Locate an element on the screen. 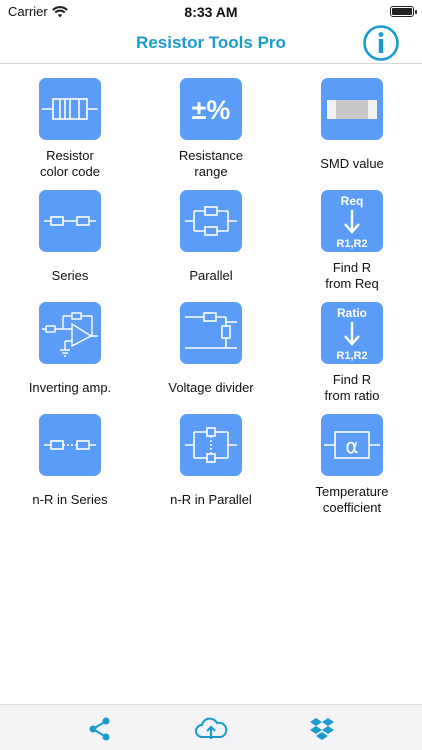 The height and width of the screenshot is (750, 422). dropbox-icon is located at coordinates (322, 729).